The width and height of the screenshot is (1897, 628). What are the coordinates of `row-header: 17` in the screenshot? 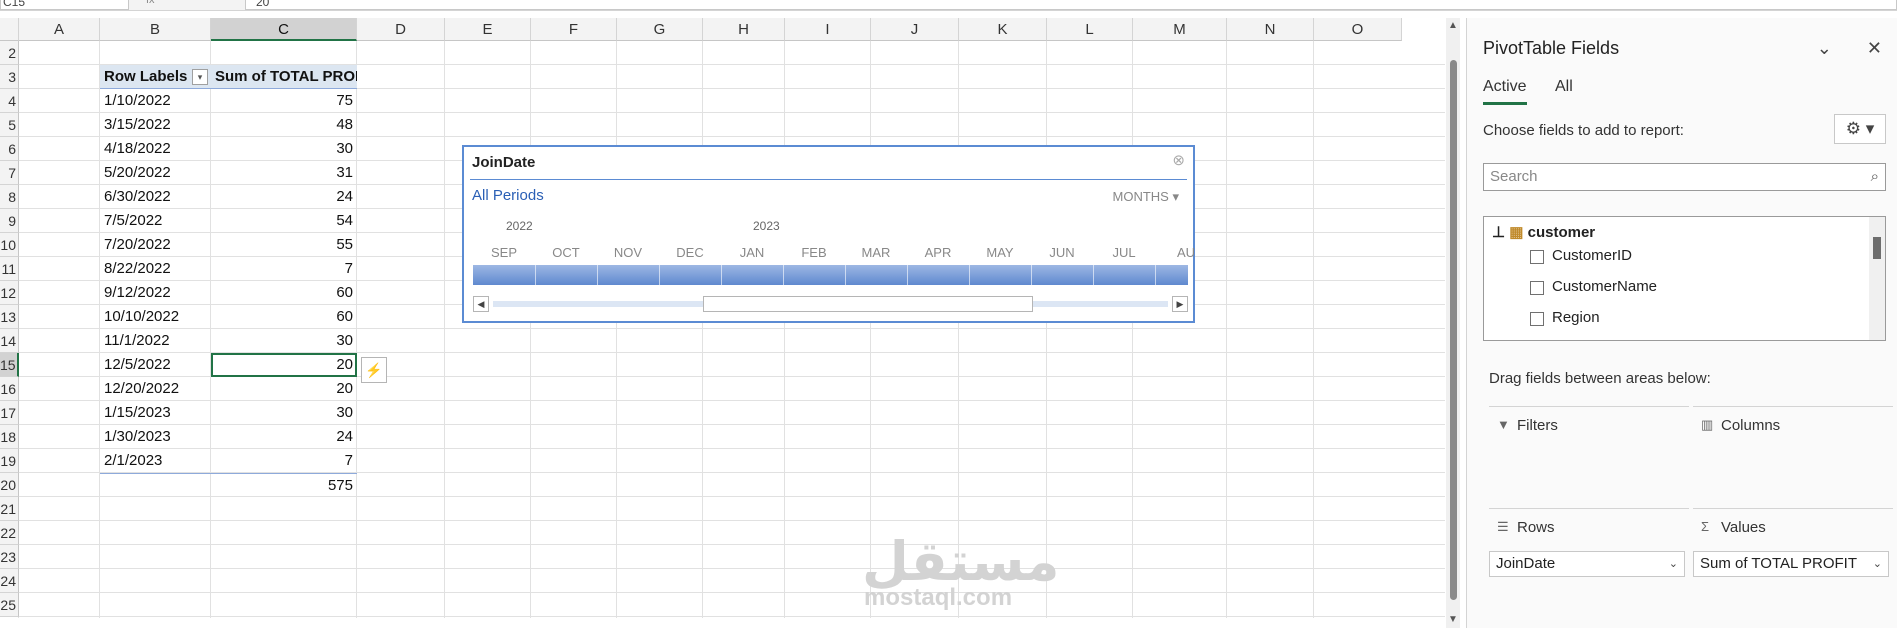 It's located at (9, 413).